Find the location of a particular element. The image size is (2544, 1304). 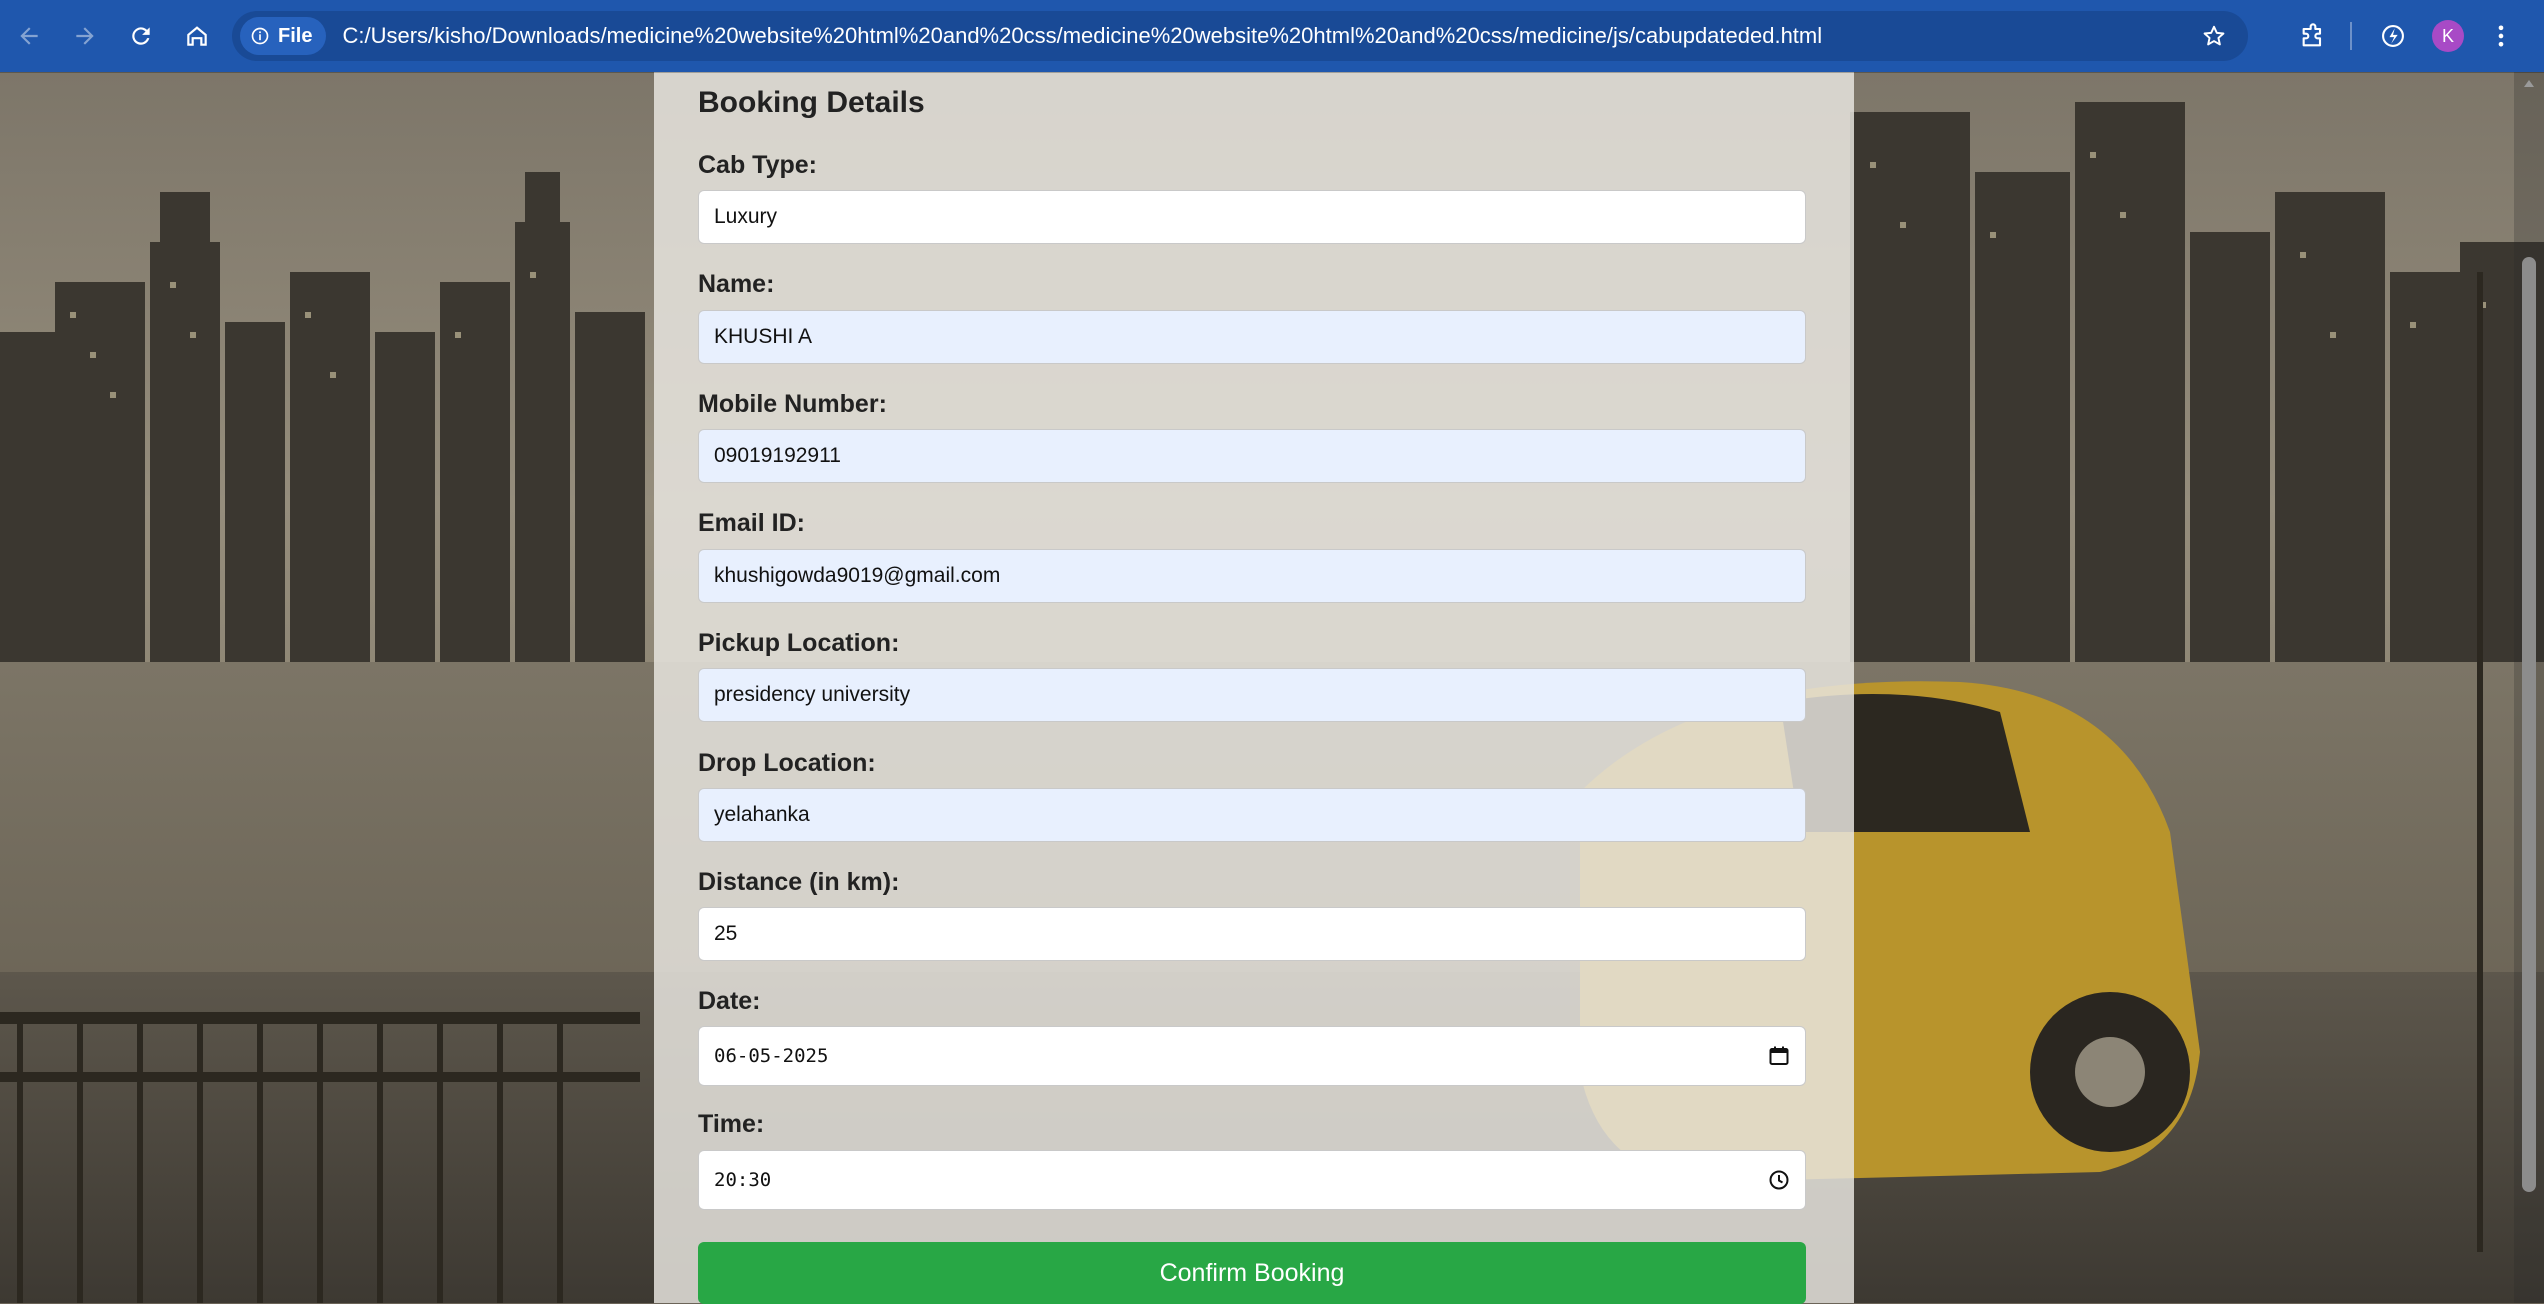

mobile-number-label: Mobile Number: is located at coordinates (792, 404).